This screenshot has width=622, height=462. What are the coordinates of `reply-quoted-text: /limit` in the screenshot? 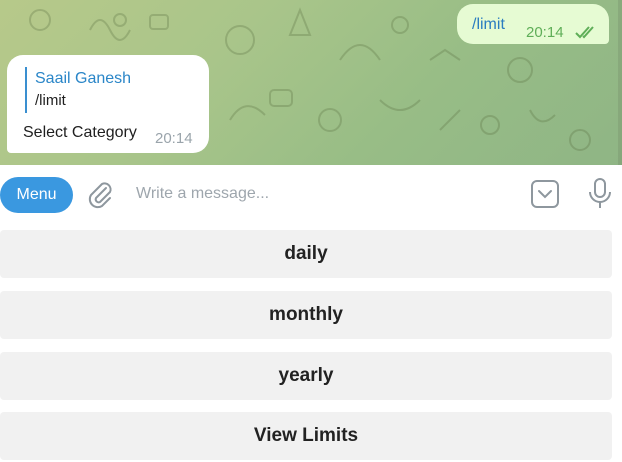 It's located at (50, 100).